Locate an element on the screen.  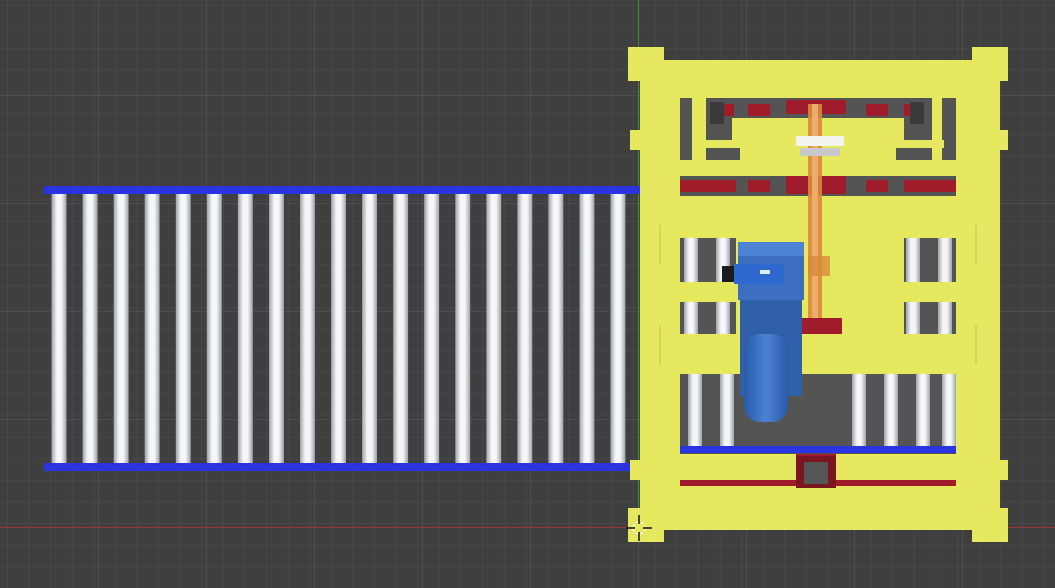
motor-top is located at coordinates (771, 249).